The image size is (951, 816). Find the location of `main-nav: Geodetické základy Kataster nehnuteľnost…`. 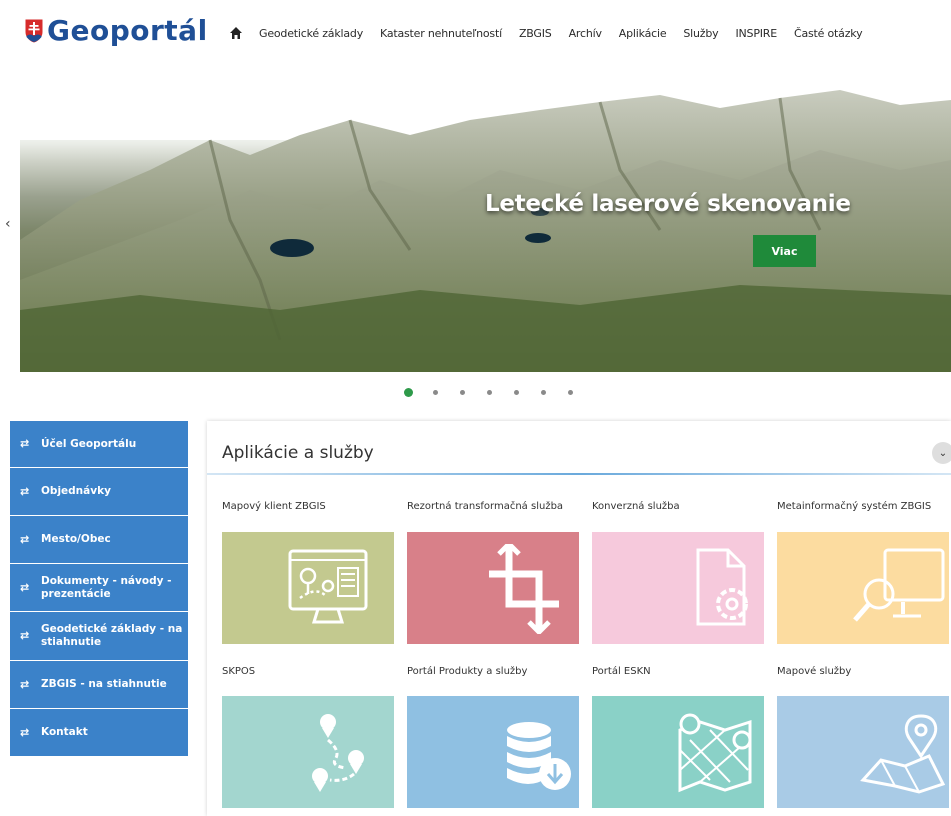

main-nav: Geodetické základy Kataster nehnuteľnost… is located at coordinates (546, 33).